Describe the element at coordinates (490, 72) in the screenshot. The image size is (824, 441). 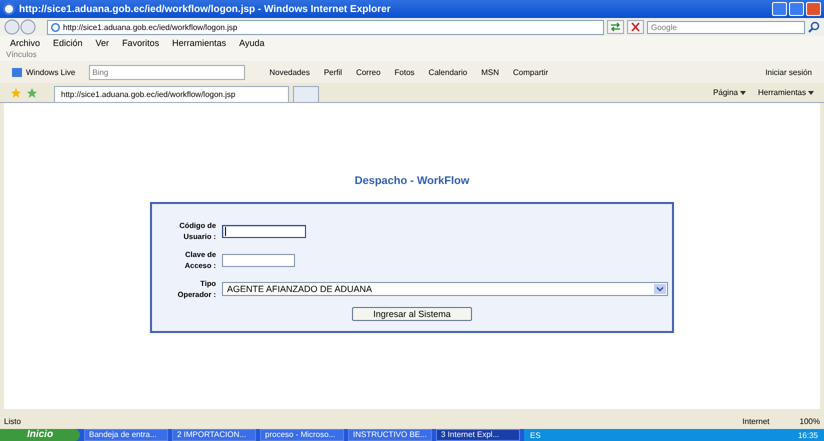
I see `toolbar-link: MSN` at that location.